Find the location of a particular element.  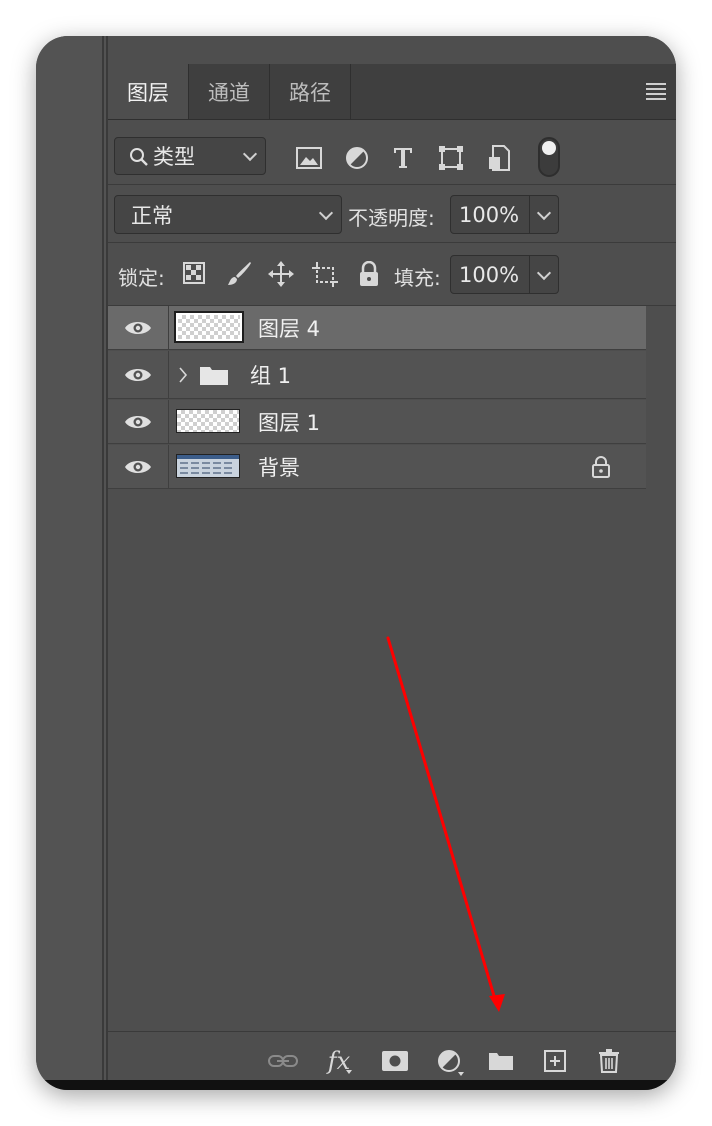

tab-layers: 图层 is located at coordinates (148, 91).